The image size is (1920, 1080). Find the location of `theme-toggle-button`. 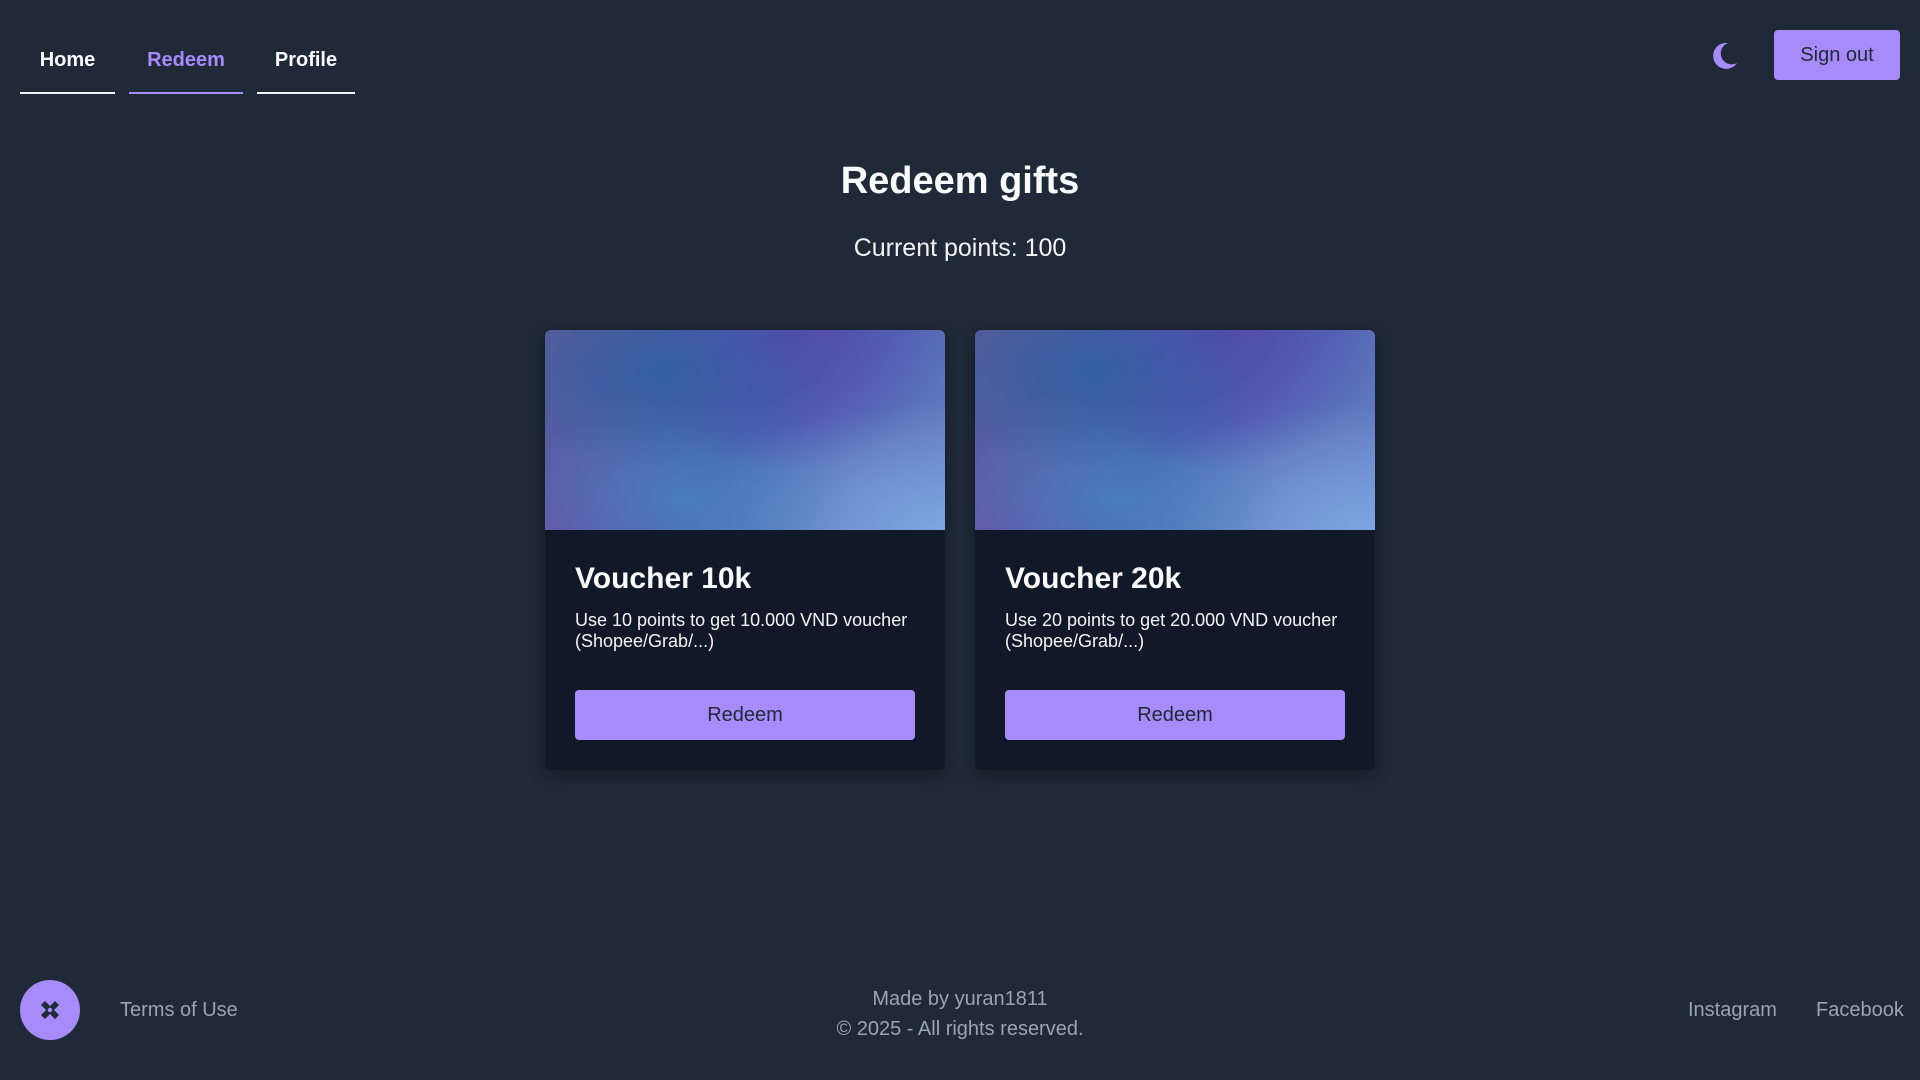

theme-toggle-button is located at coordinates (1724, 56).